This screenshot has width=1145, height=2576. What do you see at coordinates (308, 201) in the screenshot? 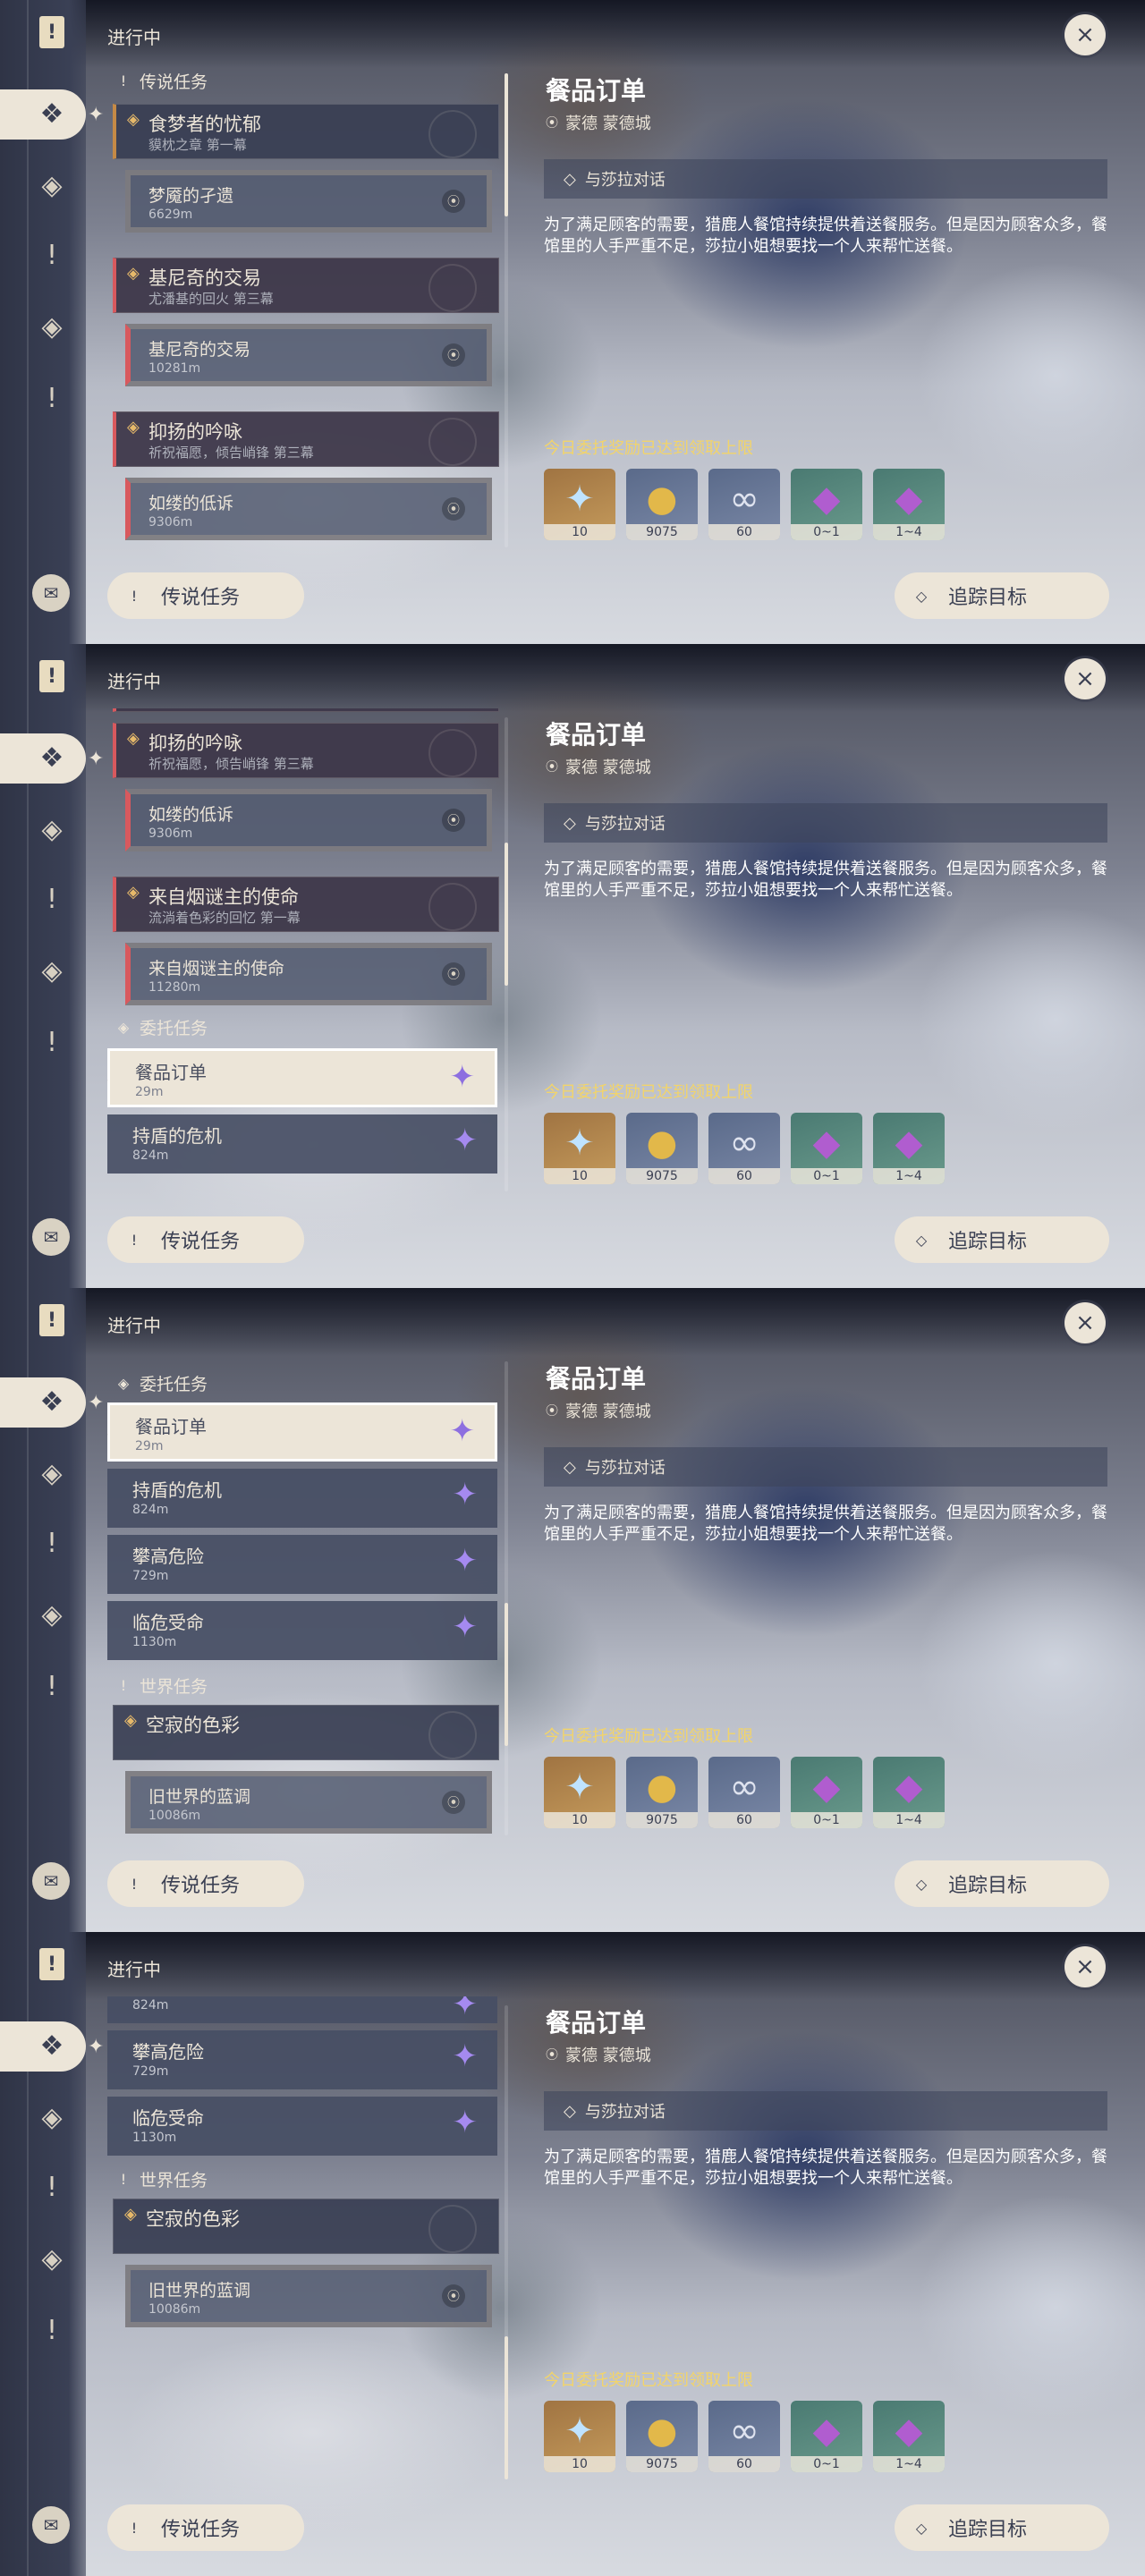
I see `quest-step-q1: 梦魇的孑遗 6629m ⦿` at bounding box center [308, 201].